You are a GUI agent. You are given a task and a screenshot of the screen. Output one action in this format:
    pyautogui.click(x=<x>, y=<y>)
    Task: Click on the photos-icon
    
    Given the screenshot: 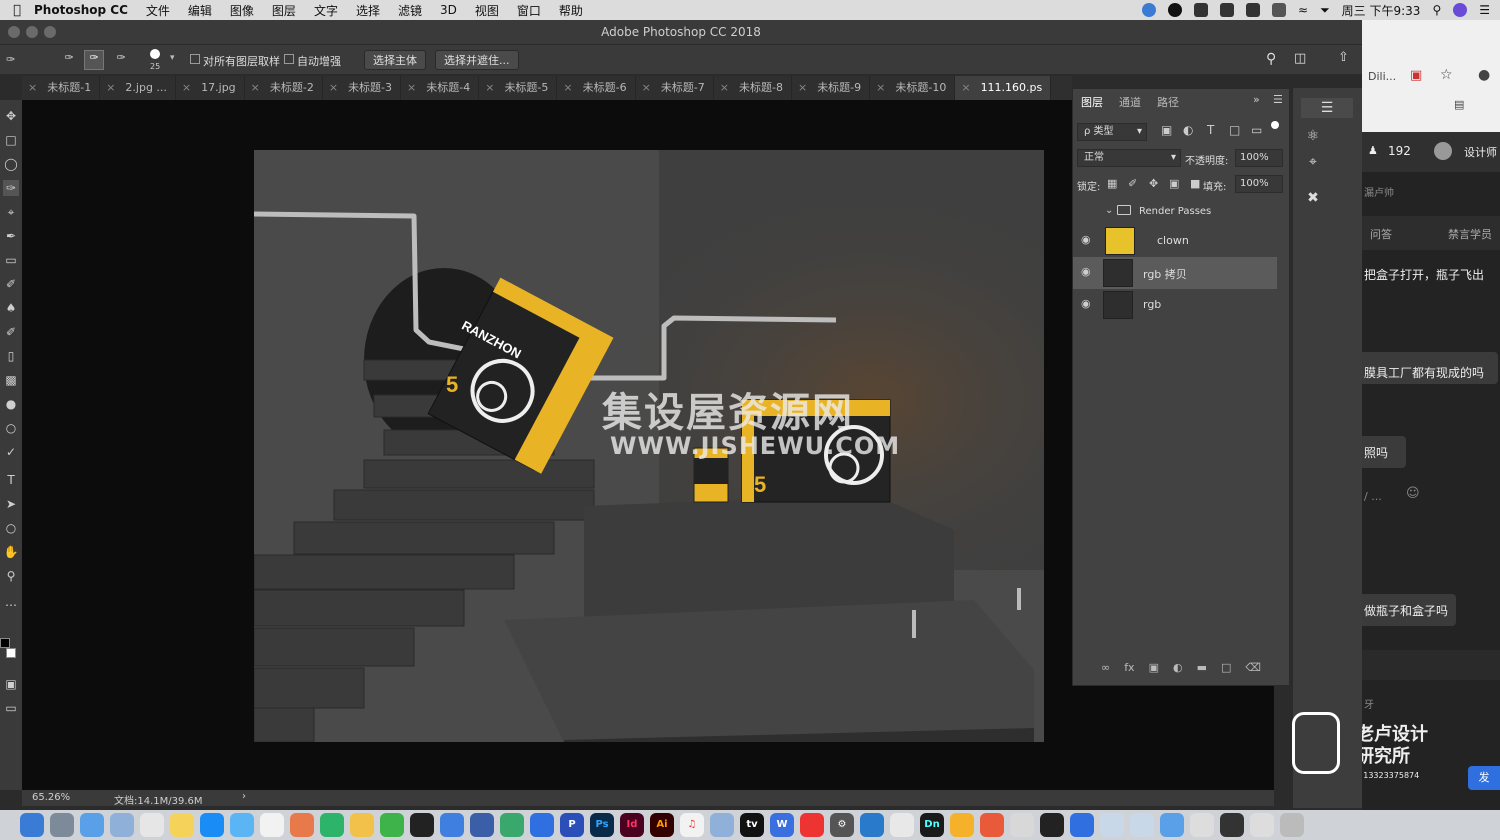 What is the action you would take?
    pyautogui.click(x=302, y=825)
    